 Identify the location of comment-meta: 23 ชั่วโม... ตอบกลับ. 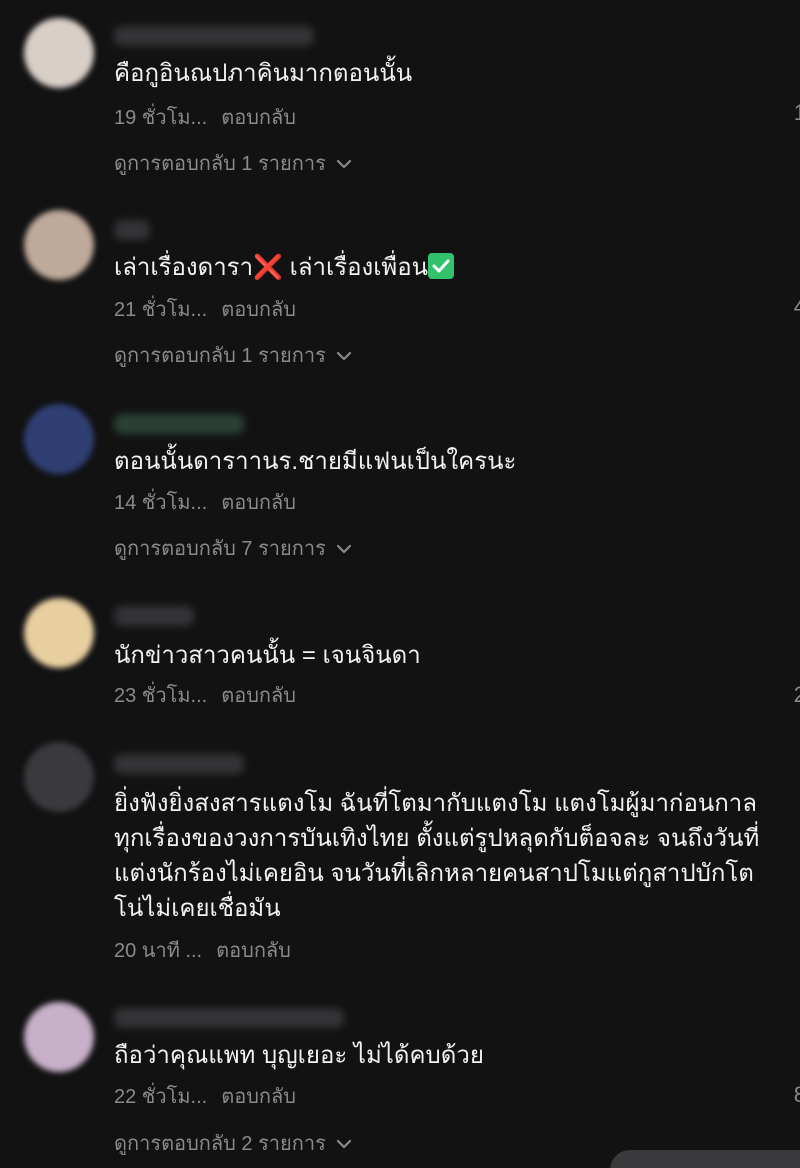
(205, 696).